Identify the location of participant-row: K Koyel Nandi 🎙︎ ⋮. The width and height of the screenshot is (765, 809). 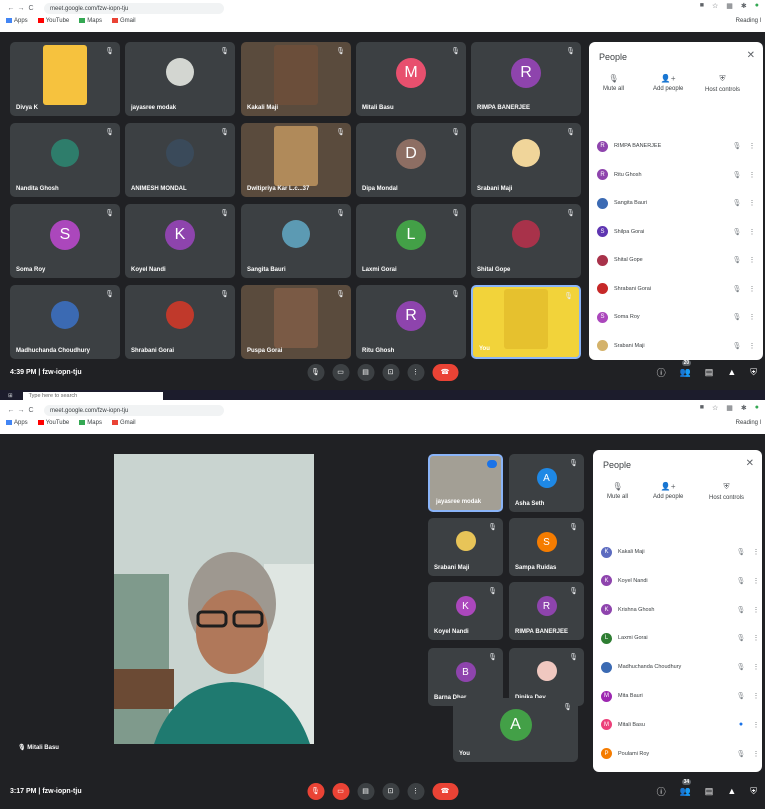
(681, 581).